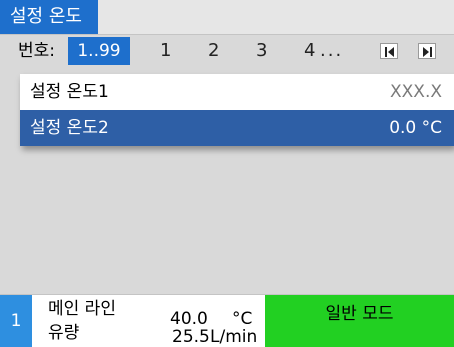 The width and height of the screenshot is (454, 347). Describe the element at coordinates (69, 92) in the screenshot. I see `list-item-name: 설정 온도1` at that location.